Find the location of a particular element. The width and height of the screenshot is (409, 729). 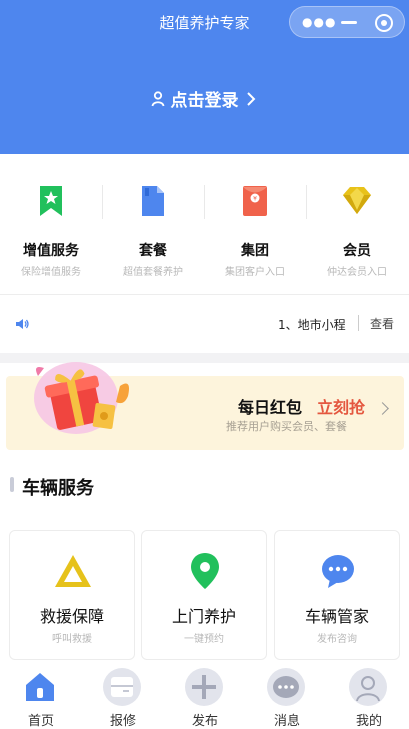

menu-item-package: 套餐 超值套餐养护 is located at coordinates (153, 224).